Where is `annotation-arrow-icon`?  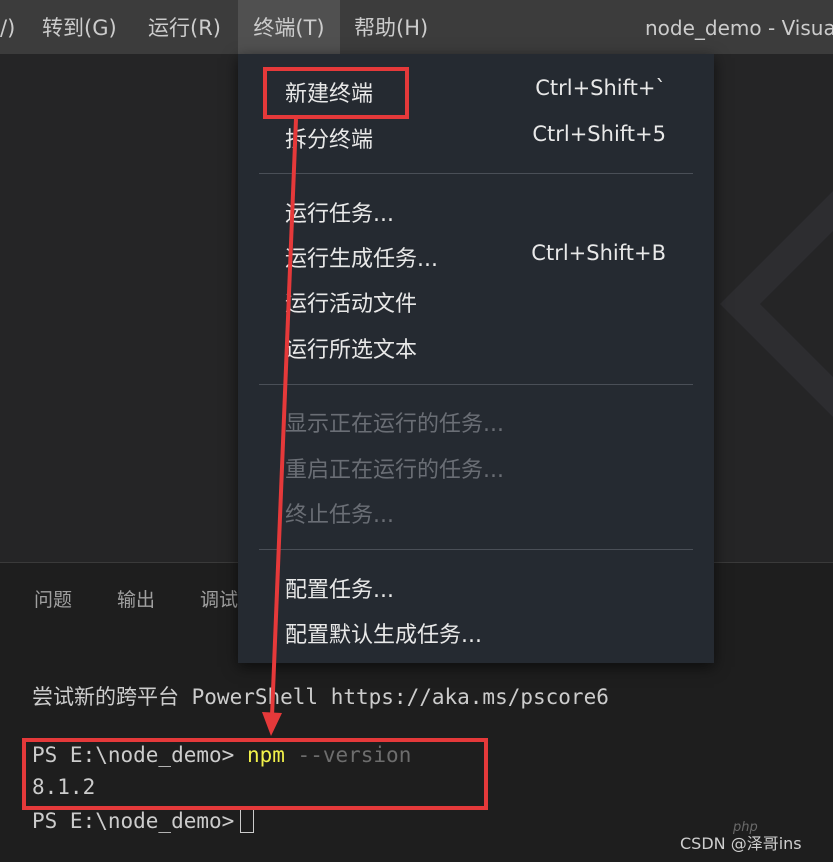 annotation-arrow-icon is located at coordinates (280, 427).